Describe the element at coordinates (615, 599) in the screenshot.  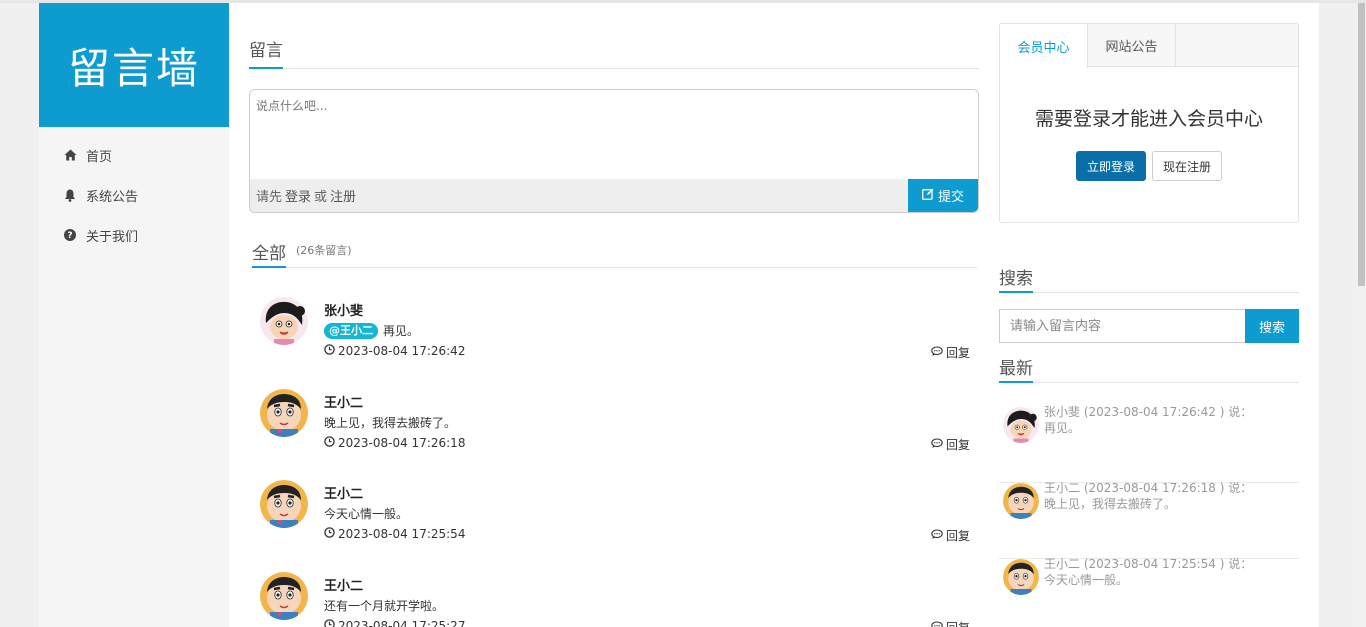
I see `message-item: 王小二 还有一个月就开学啦。 2023-08-04 17:25:27 回复` at that location.